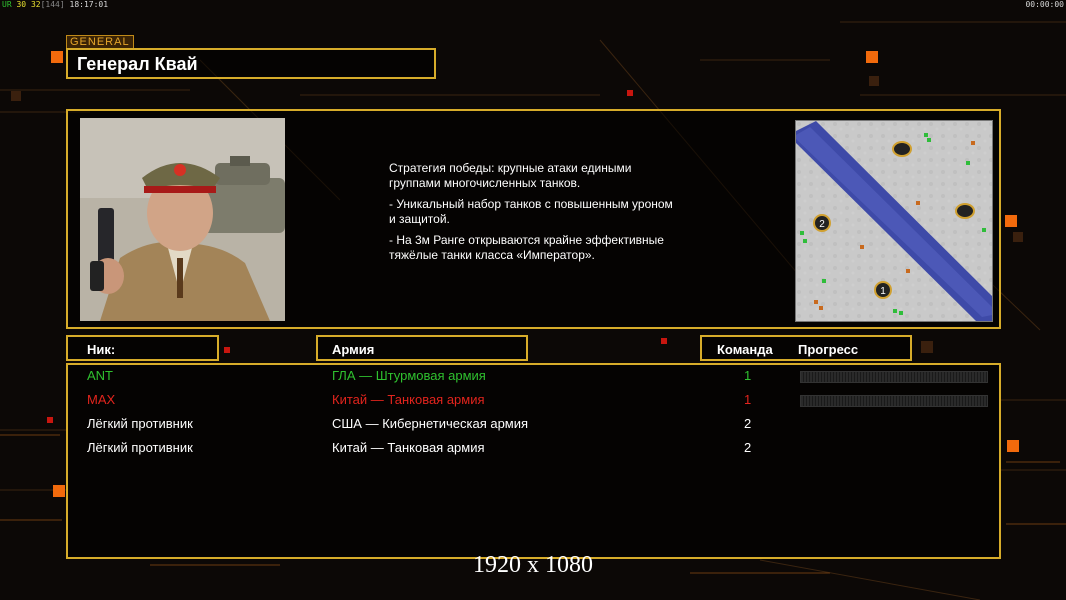 The width and height of the screenshot is (1066, 600). I want to click on team-progress-header: Команда Прогресс, so click(806, 348).